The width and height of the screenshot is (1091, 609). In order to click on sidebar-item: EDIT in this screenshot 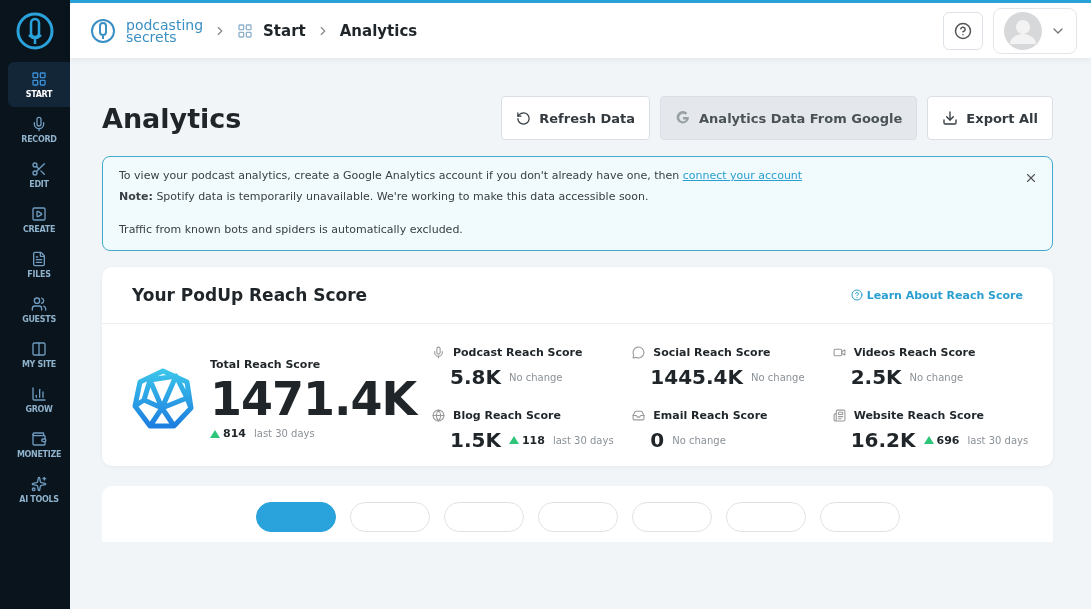, I will do `click(39, 174)`.